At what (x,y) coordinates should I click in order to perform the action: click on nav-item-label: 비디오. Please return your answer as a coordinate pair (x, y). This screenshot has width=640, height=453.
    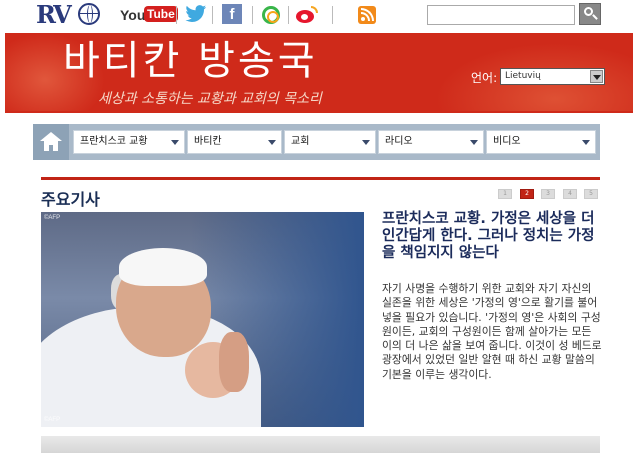
    Looking at the image, I should click on (507, 141).